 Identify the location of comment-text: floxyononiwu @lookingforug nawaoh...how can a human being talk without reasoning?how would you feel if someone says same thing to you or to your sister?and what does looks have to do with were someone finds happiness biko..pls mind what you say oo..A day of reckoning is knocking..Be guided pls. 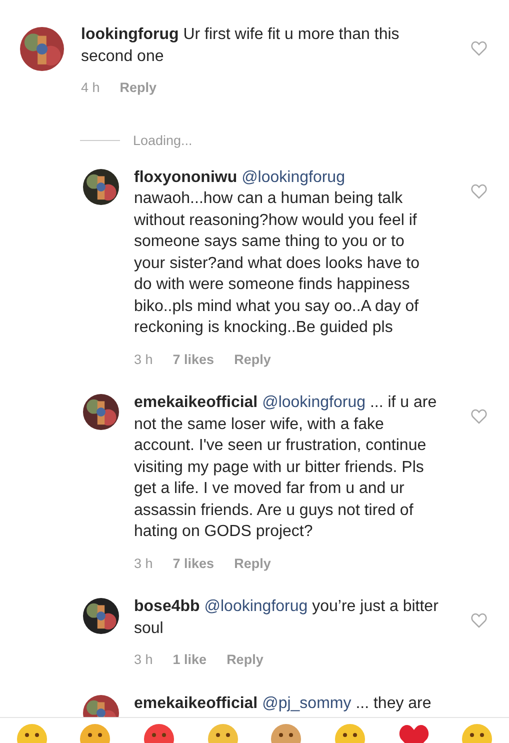
(277, 253).